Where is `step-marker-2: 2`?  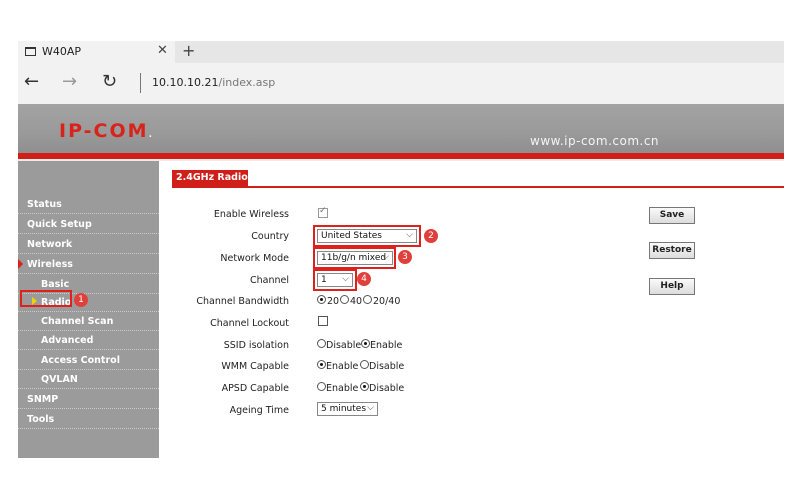 step-marker-2: 2 is located at coordinates (431, 236).